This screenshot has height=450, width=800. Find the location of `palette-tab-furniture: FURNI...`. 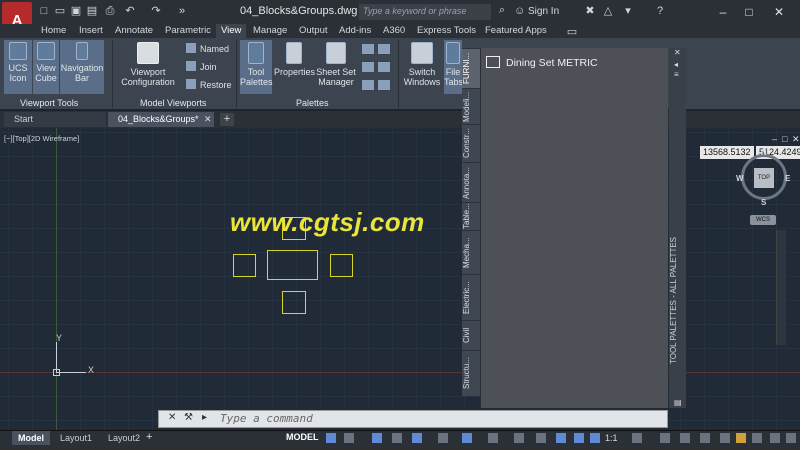

palette-tab-furniture: FURNI... is located at coordinates (471, 68).